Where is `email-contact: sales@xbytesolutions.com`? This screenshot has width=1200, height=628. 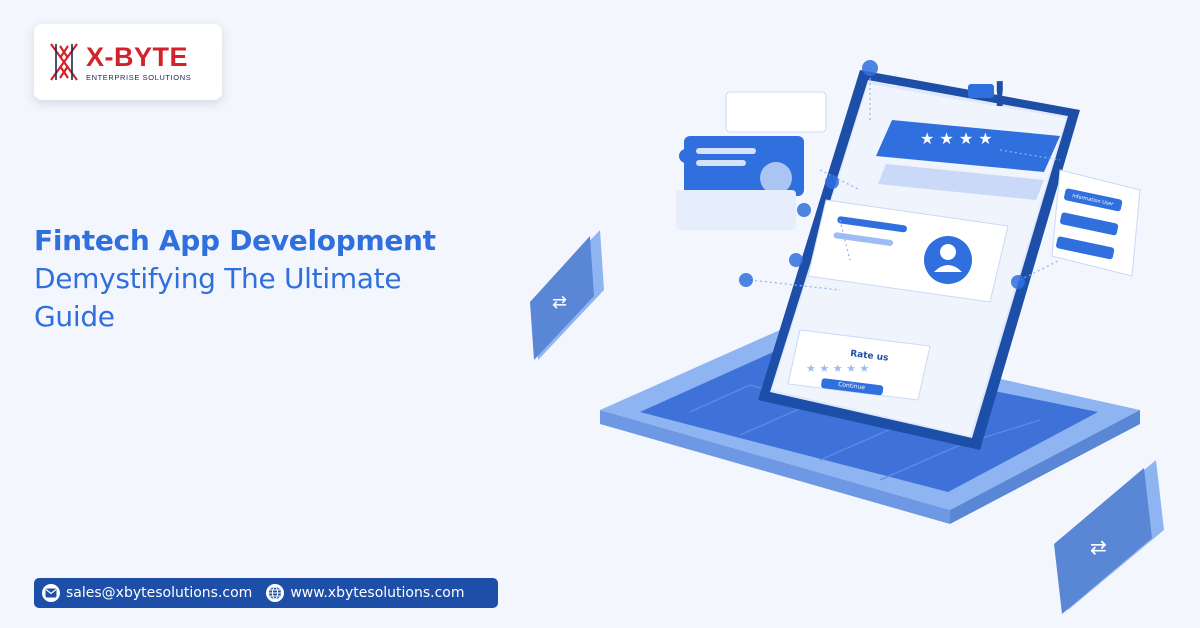
email-contact: sales@xbytesolutions.com is located at coordinates (147, 593).